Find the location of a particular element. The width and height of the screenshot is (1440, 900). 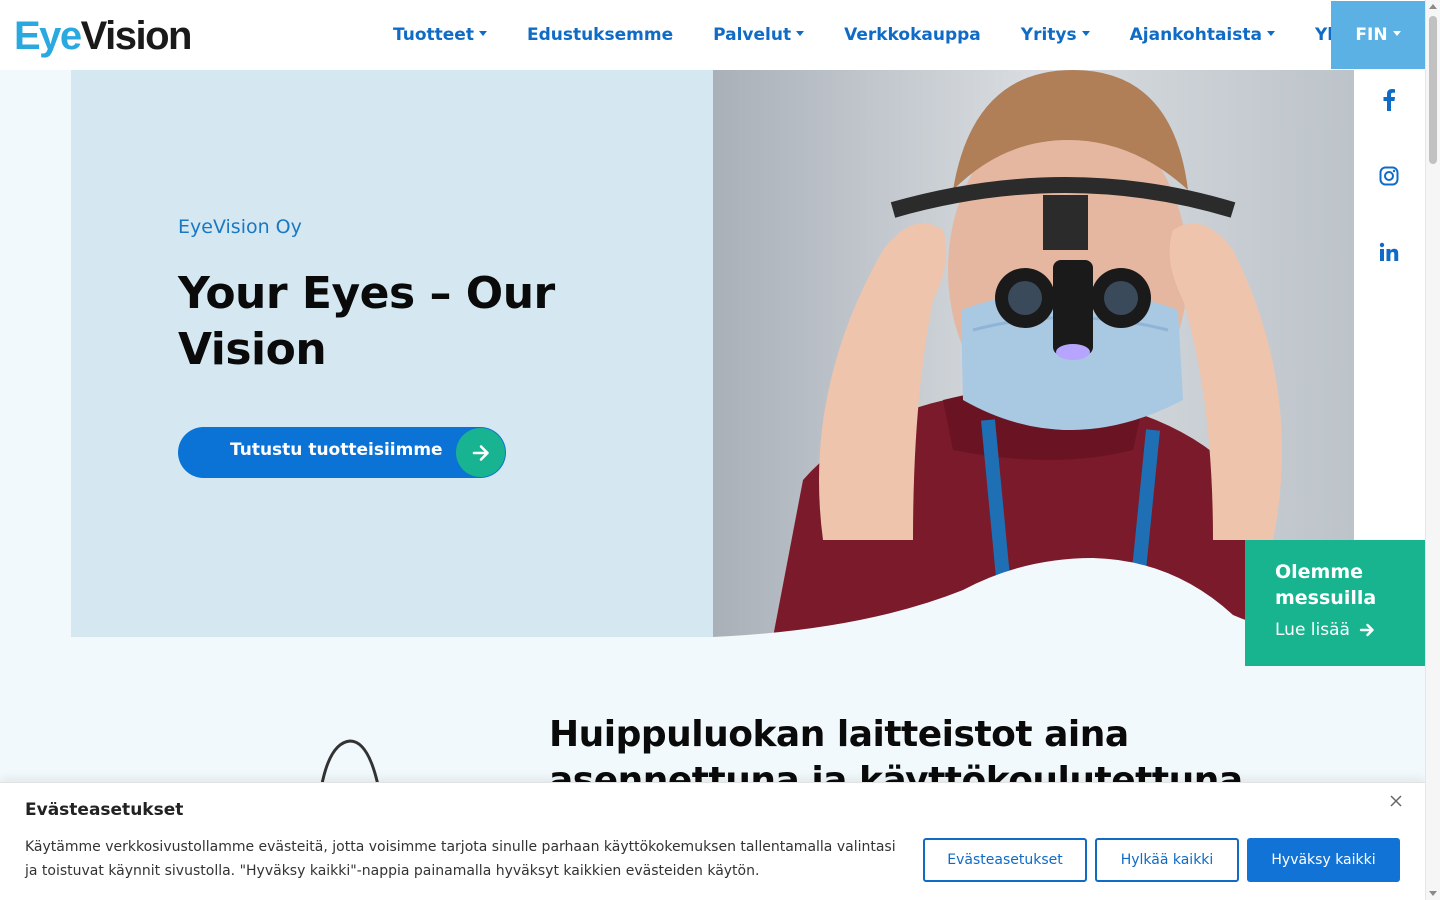

nav-item-tuotteet: Tuotteet is located at coordinates (440, 35).